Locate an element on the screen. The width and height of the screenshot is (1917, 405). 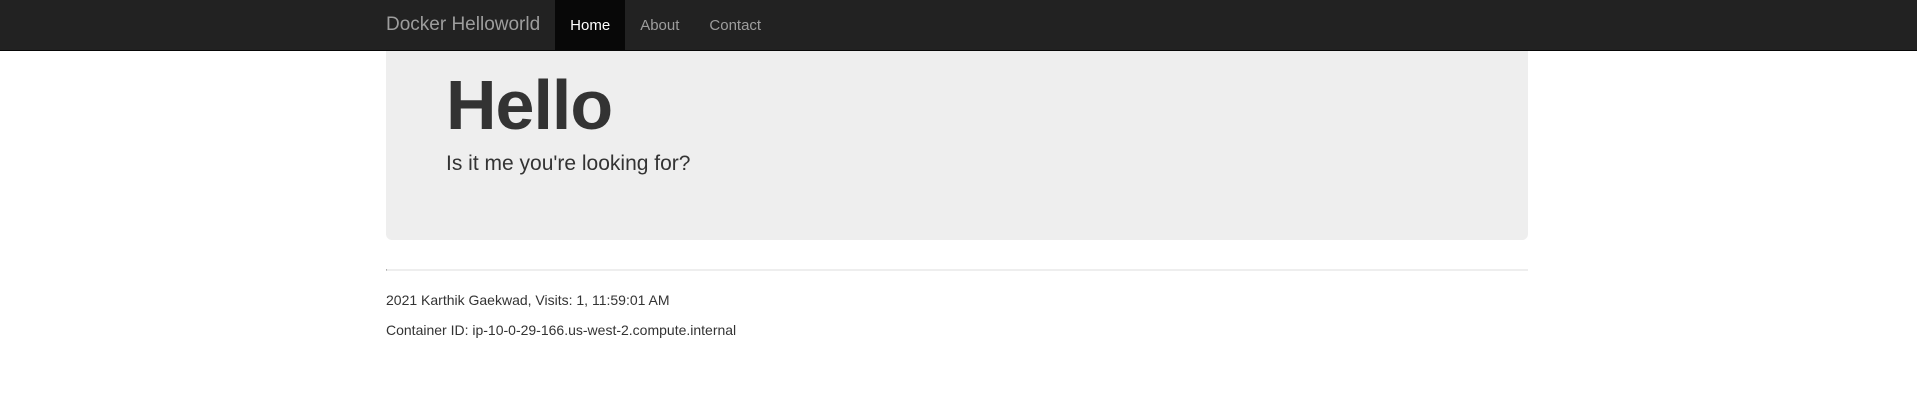
footer-divider is located at coordinates (957, 270).